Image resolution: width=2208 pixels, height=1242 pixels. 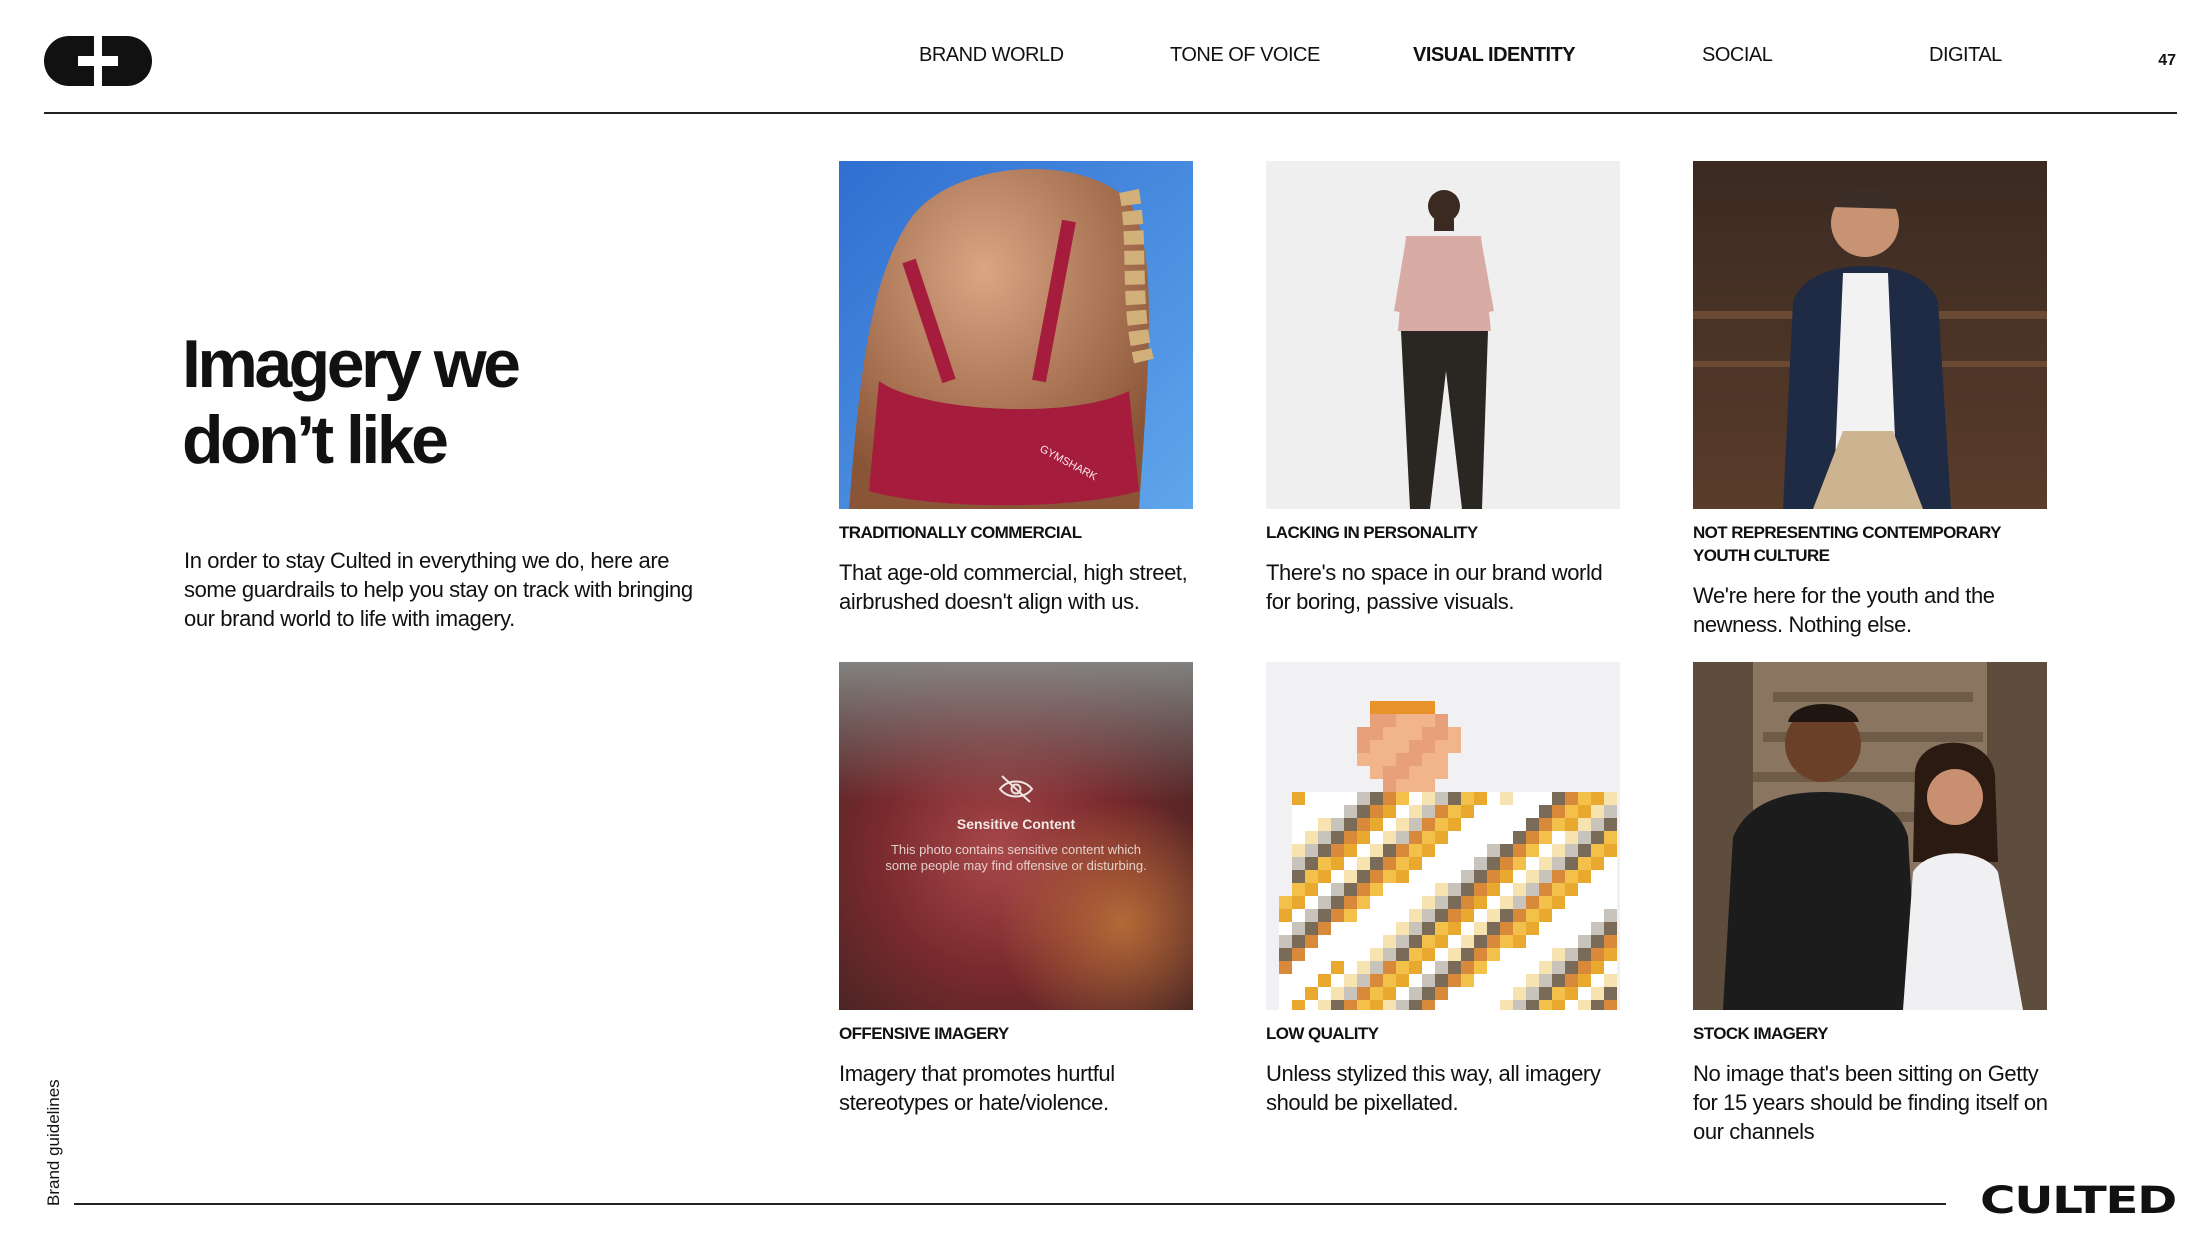 I want to click on mature-model-photo, so click(x=1870, y=335).